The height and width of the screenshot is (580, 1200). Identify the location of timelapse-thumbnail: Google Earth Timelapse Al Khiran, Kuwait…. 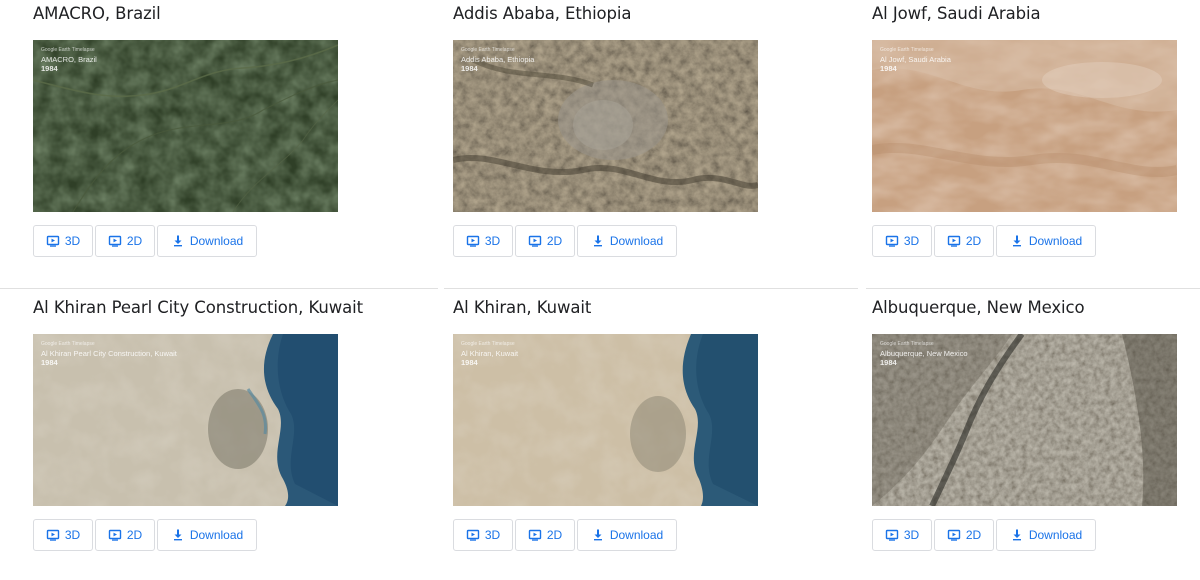
(605, 420).